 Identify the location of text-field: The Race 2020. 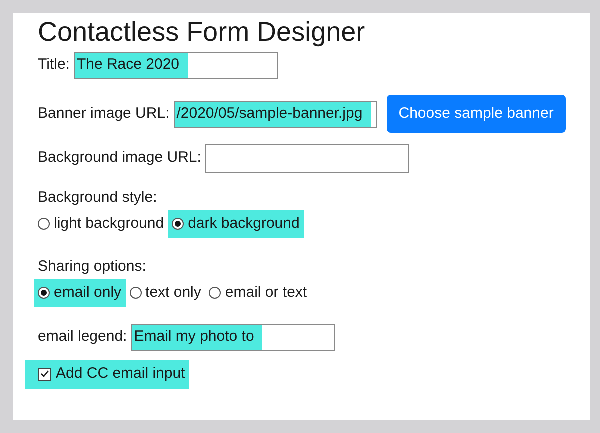
(176, 65).